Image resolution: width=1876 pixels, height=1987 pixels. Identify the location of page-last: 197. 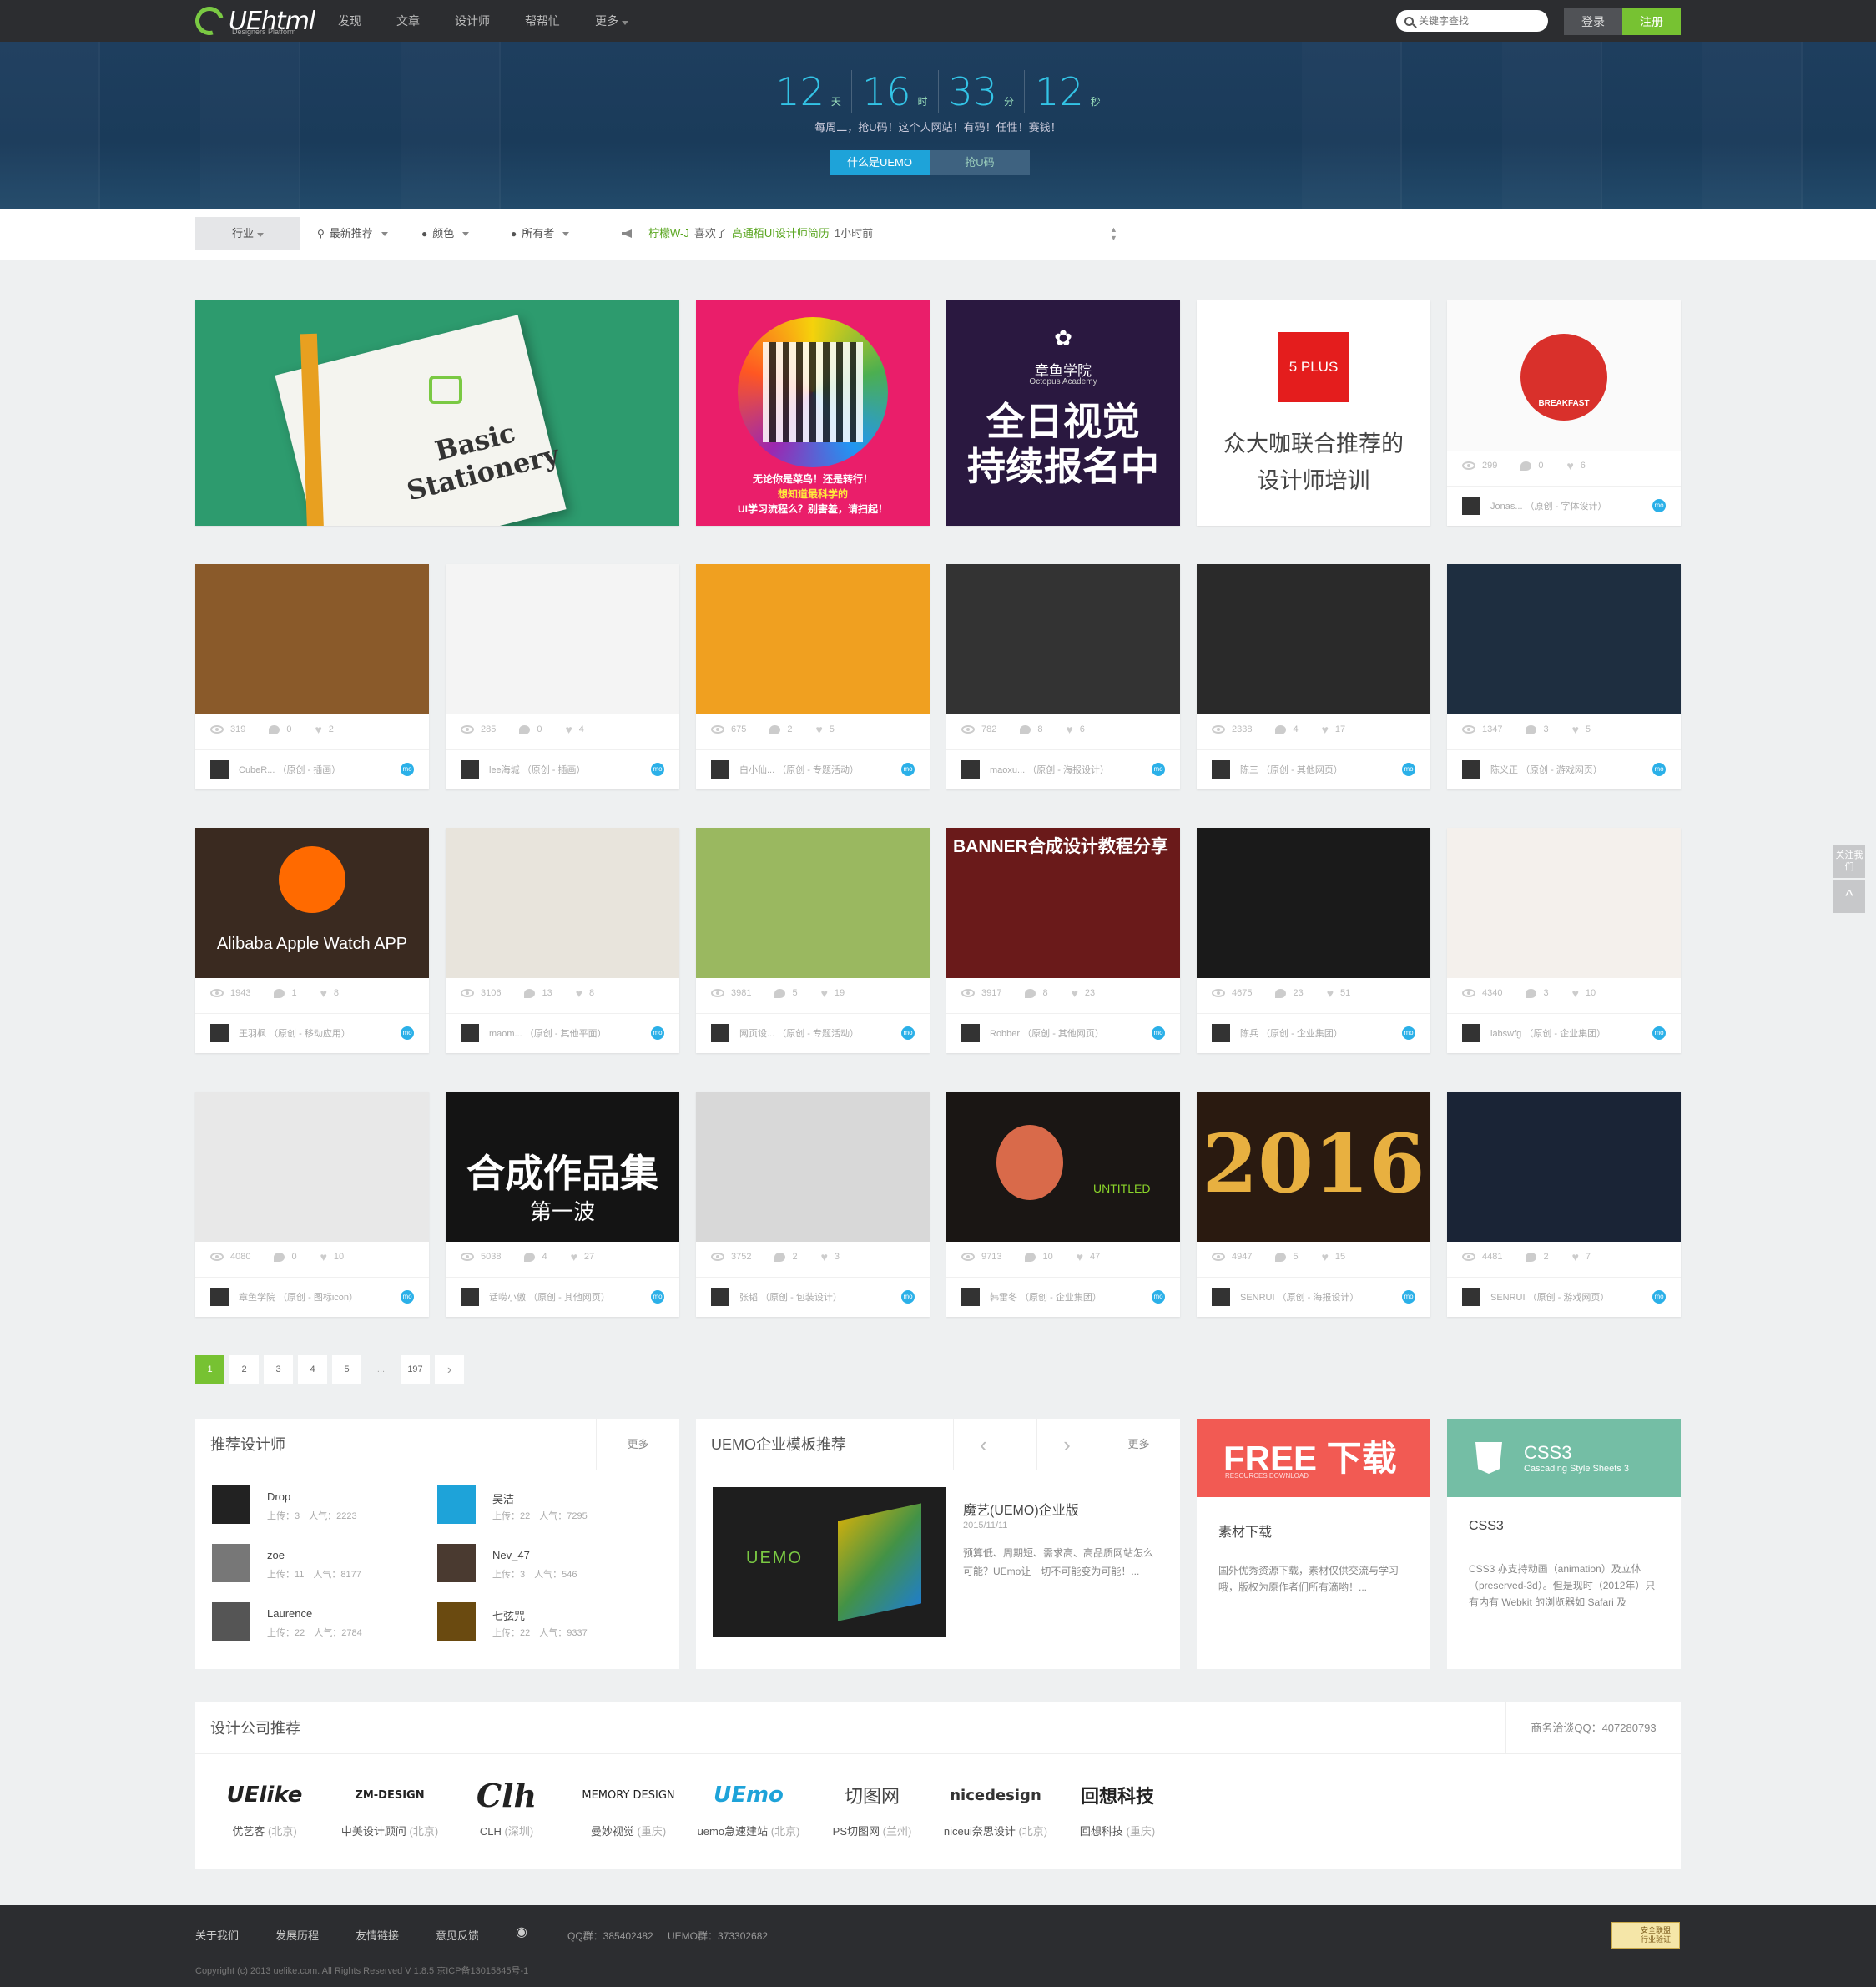
(415, 1370).